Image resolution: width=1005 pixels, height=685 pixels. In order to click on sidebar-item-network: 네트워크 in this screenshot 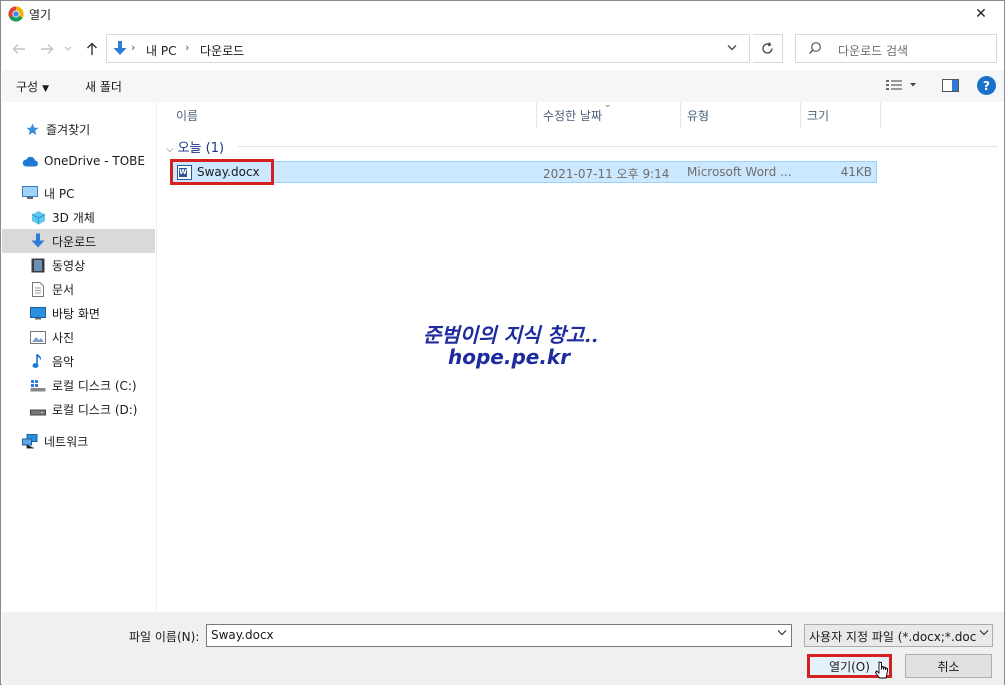, I will do `click(78, 441)`.